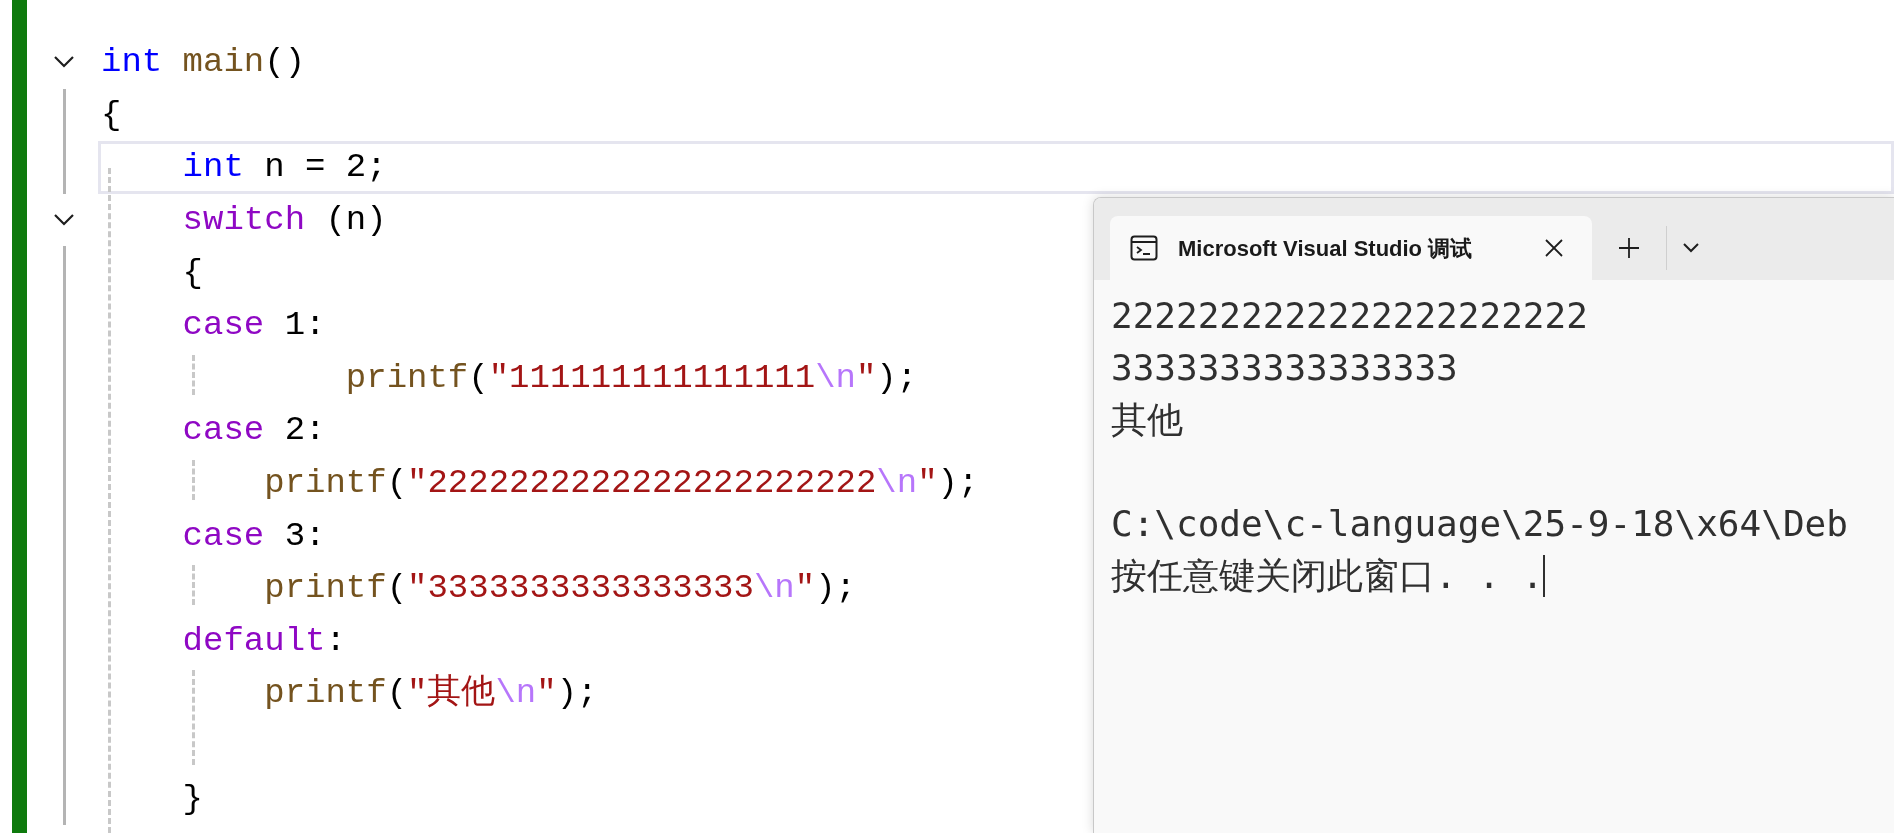  Describe the element at coordinates (1327, 576) in the screenshot. I see `console-output-line: 按任意键关闭此窗口. . .` at that location.